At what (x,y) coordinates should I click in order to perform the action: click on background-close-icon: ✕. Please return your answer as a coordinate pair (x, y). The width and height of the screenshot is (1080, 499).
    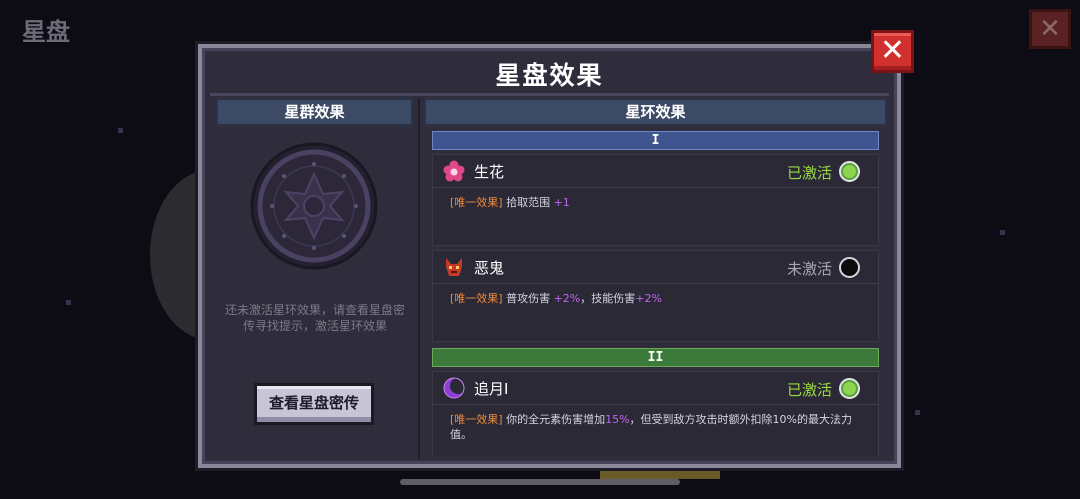
    Looking at the image, I should click on (1050, 29).